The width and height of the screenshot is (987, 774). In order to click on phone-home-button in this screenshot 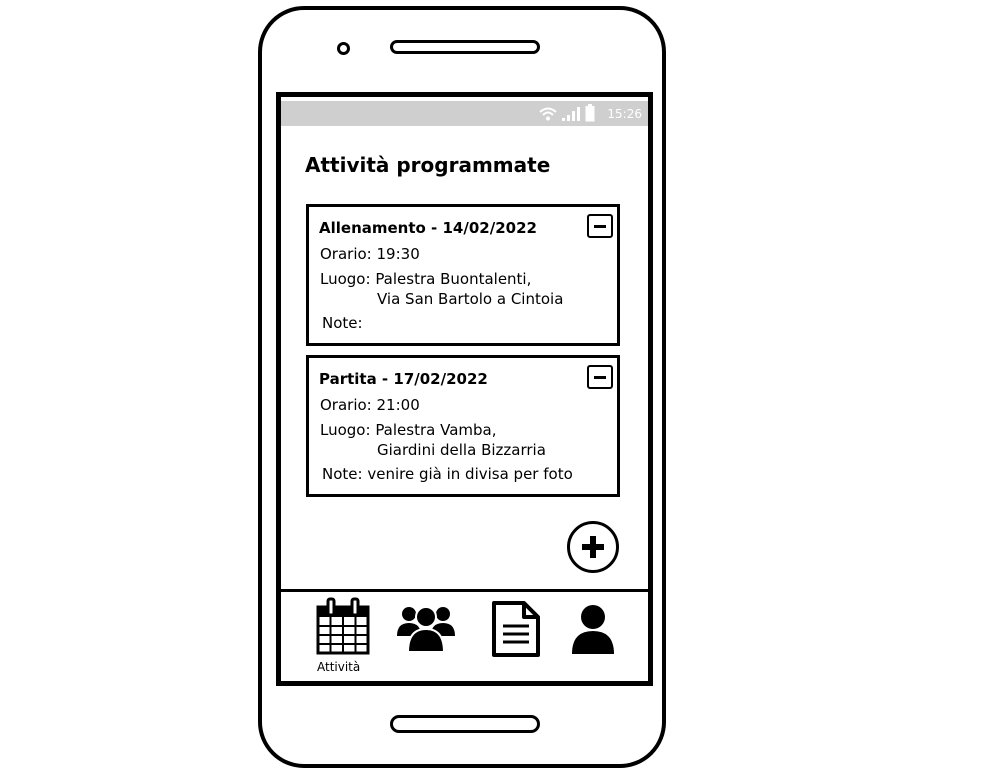, I will do `click(465, 724)`.